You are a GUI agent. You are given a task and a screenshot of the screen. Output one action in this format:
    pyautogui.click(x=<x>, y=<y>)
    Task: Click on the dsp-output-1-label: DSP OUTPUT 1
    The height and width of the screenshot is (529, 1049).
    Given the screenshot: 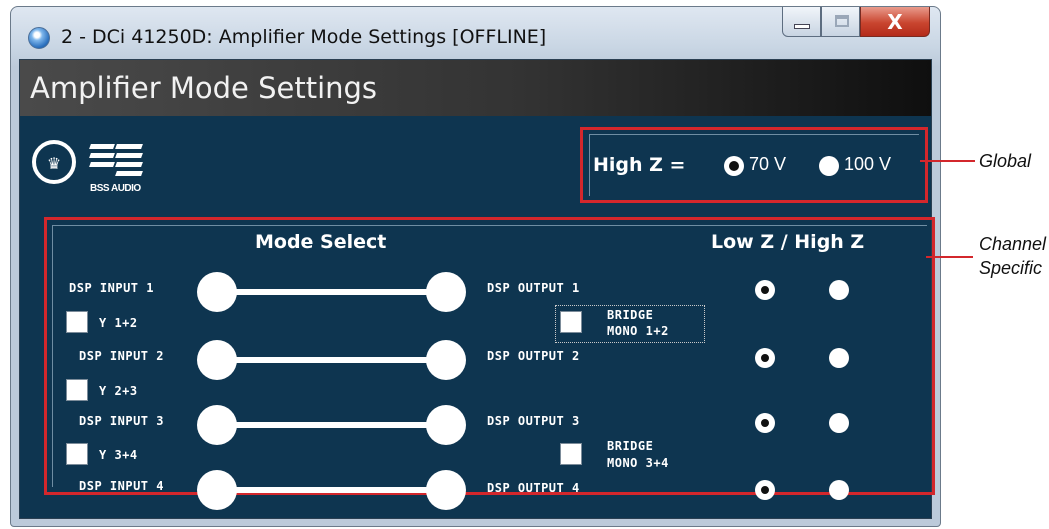 What is the action you would take?
    pyautogui.click(x=533, y=288)
    